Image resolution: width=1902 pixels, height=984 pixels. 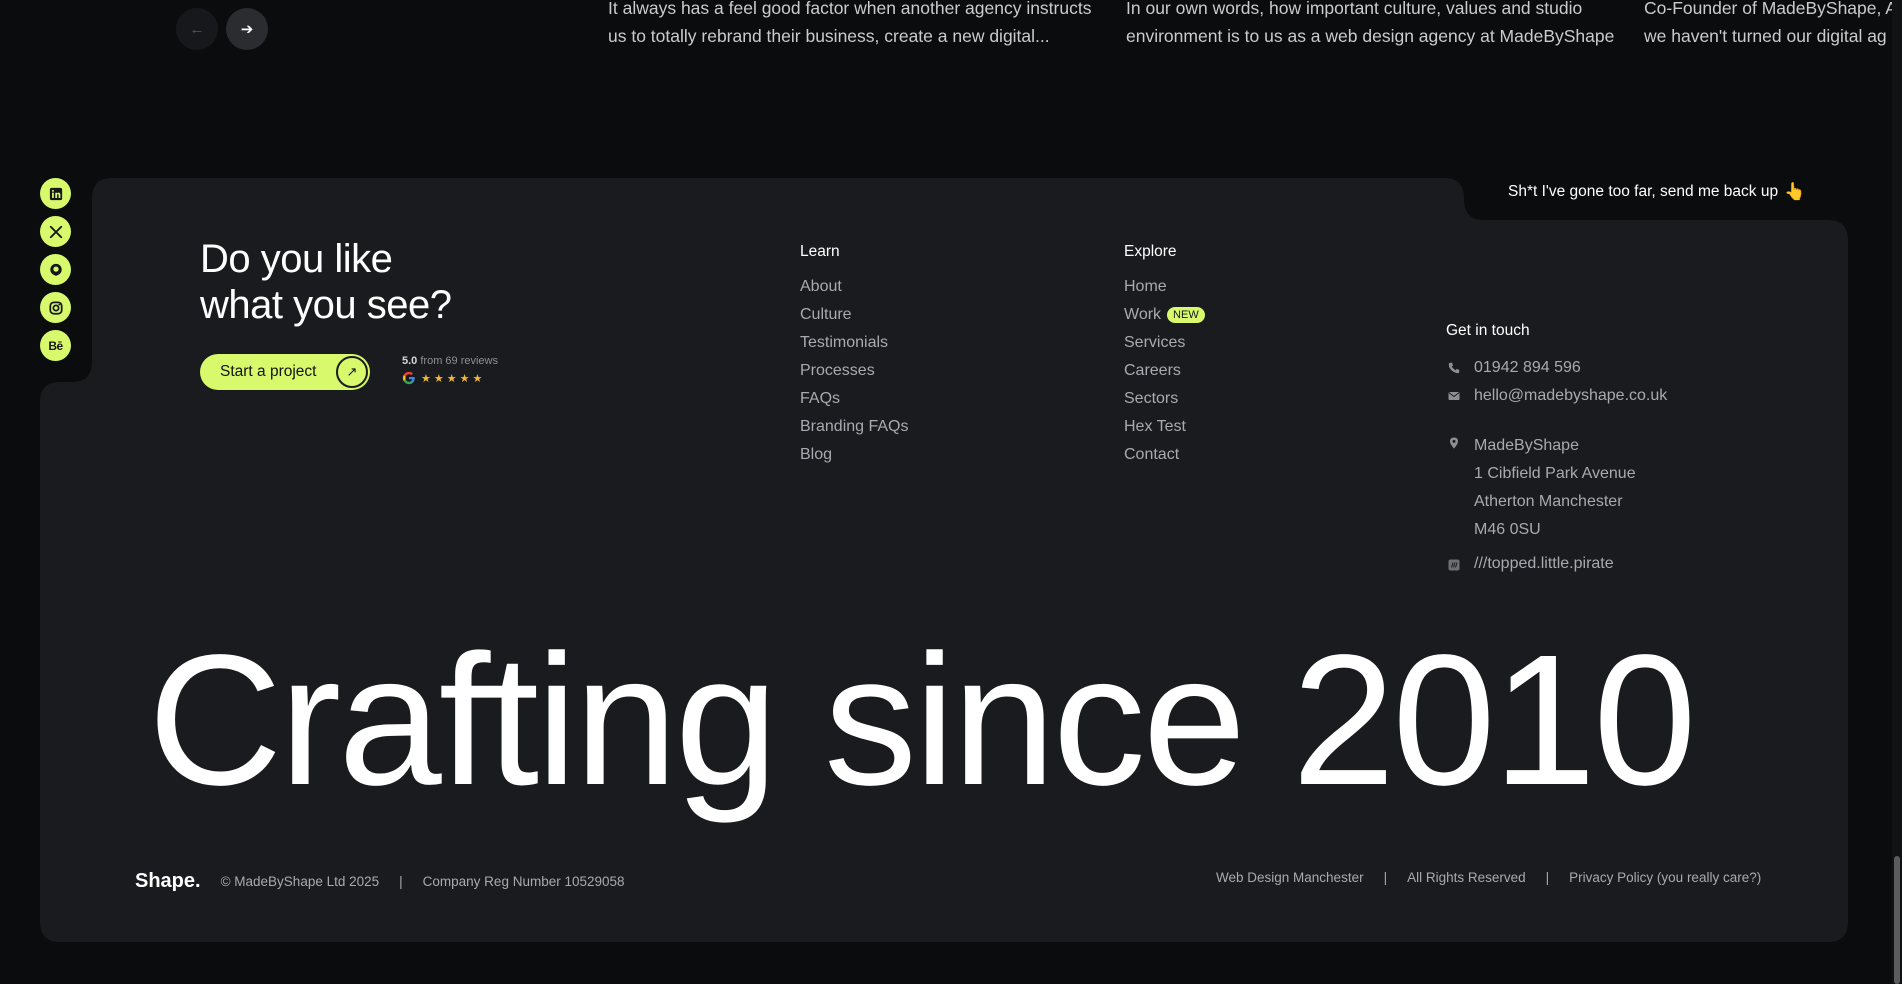 What do you see at coordinates (1795, 191) in the screenshot?
I see `pointing-up-icon: 👆` at bounding box center [1795, 191].